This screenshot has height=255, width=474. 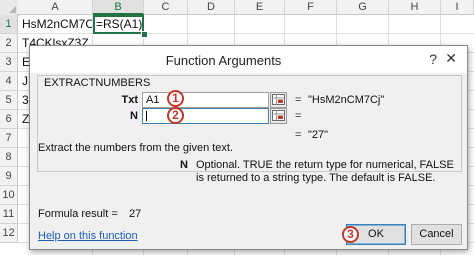 I want to click on row-header-8: 8, so click(x=9, y=157).